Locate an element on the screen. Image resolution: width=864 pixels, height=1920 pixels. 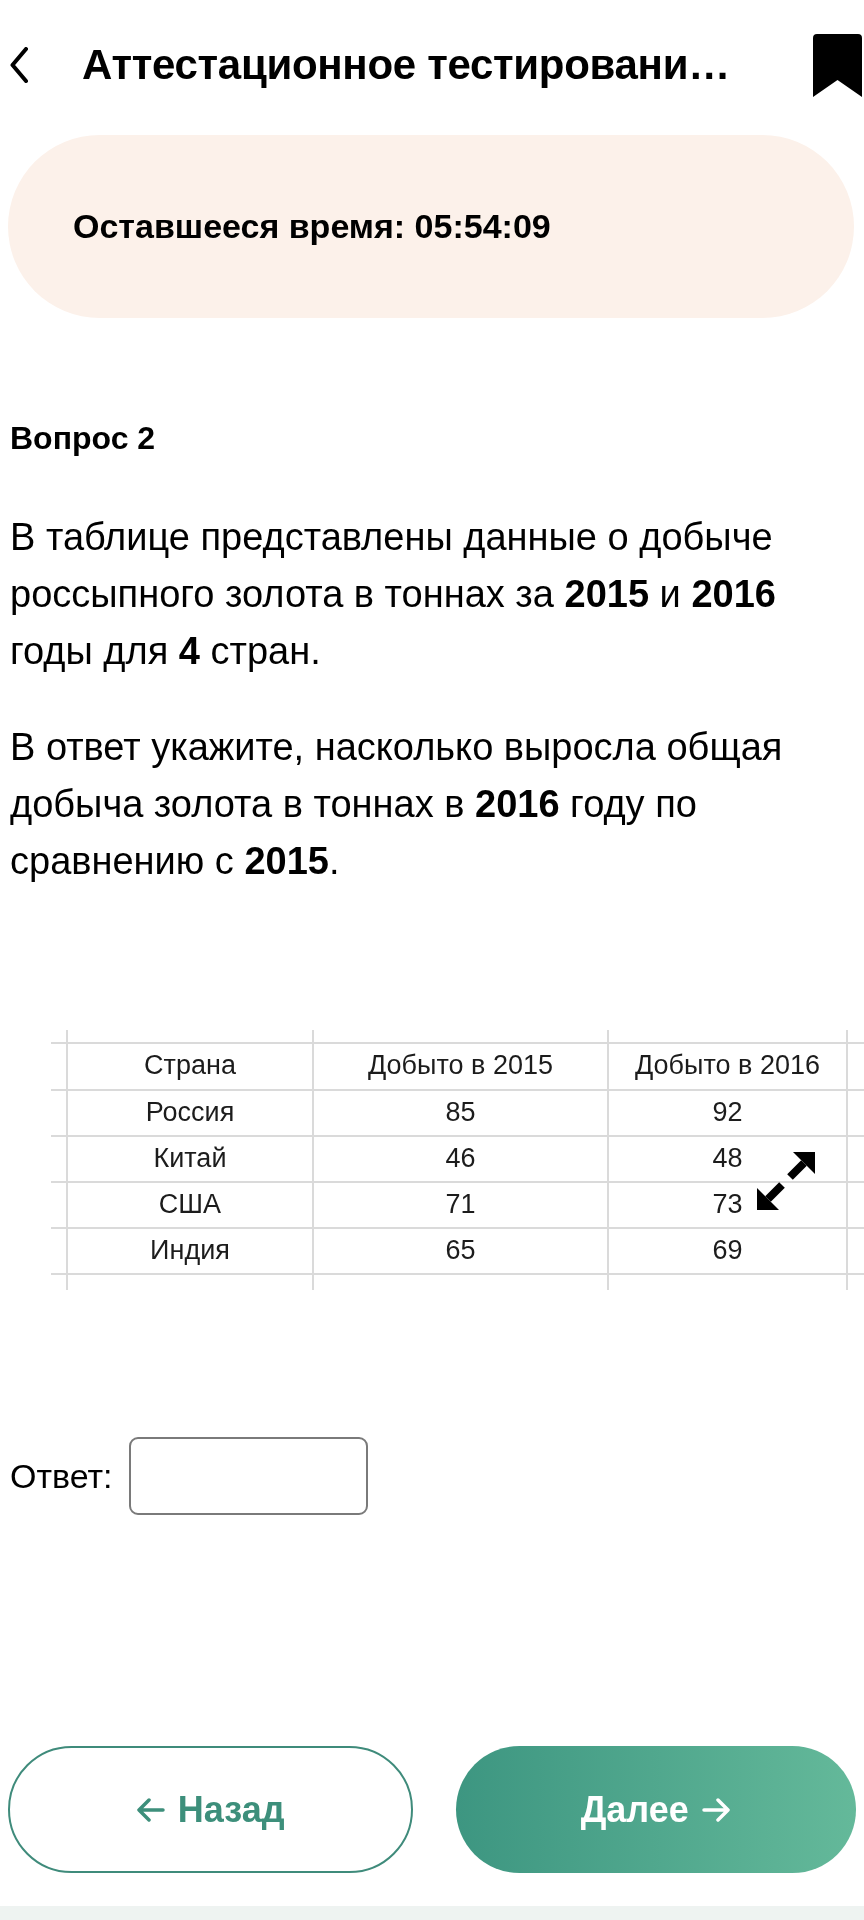
question-title: Вопрос 2 is located at coordinates (83, 438).